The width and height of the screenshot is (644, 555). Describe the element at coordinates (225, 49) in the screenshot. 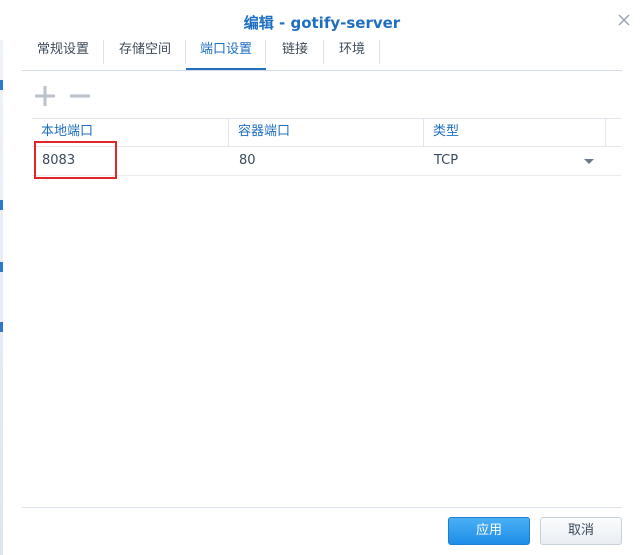

I see `tab-label: 端口设置` at that location.